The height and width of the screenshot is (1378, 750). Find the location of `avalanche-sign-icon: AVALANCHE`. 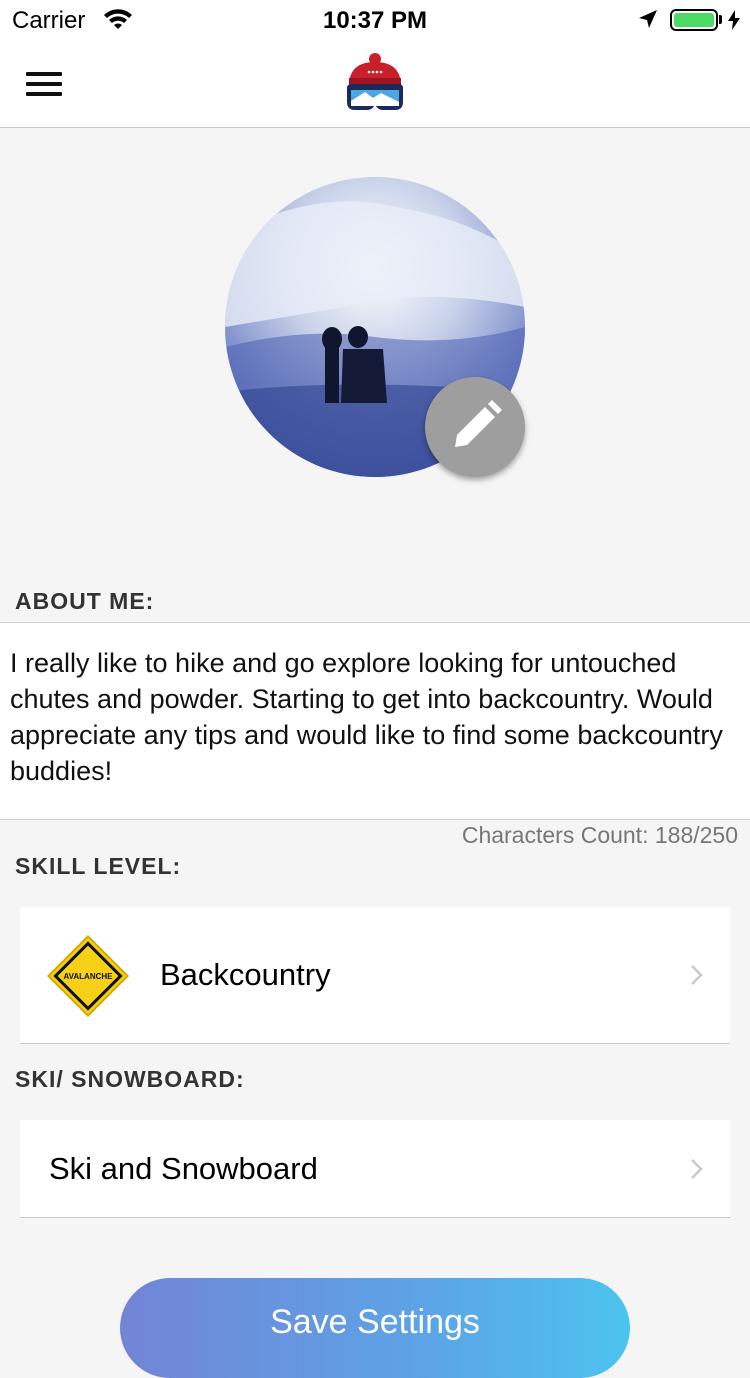

avalanche-sign-icon: AVALANCHE is located at coordinates (88, 976).